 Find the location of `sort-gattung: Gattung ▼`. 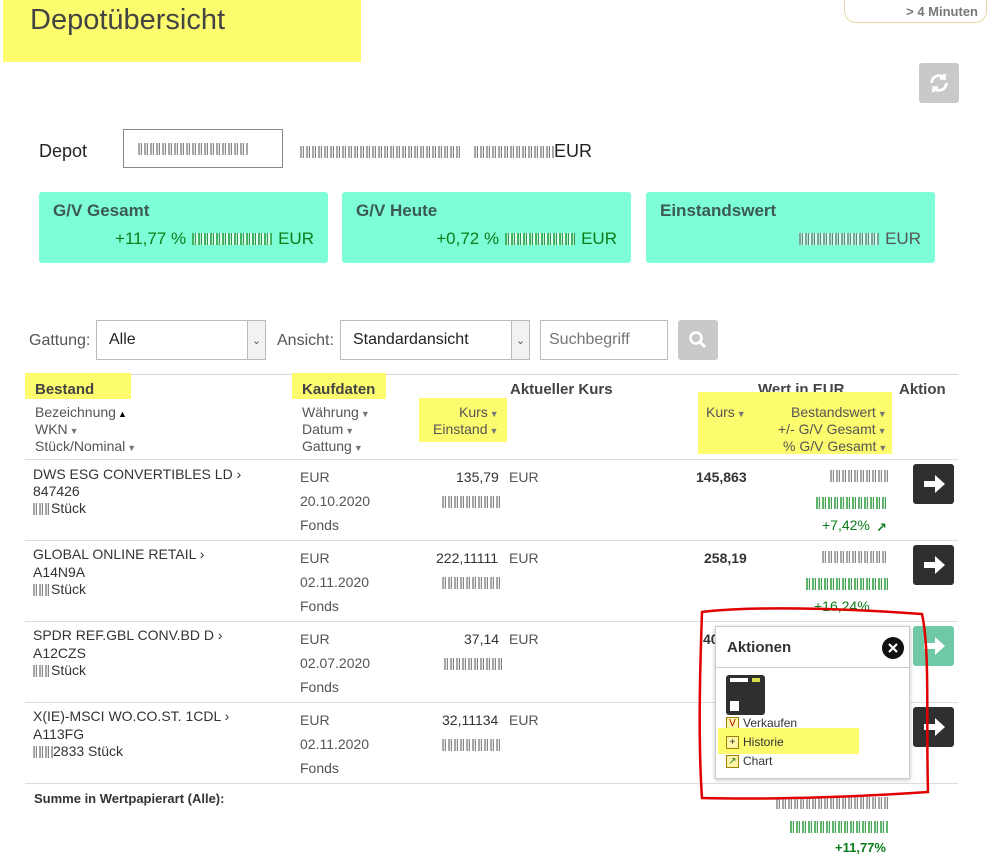

sort-gattung: Gattung ▼ is located at coordinates (332, 446).